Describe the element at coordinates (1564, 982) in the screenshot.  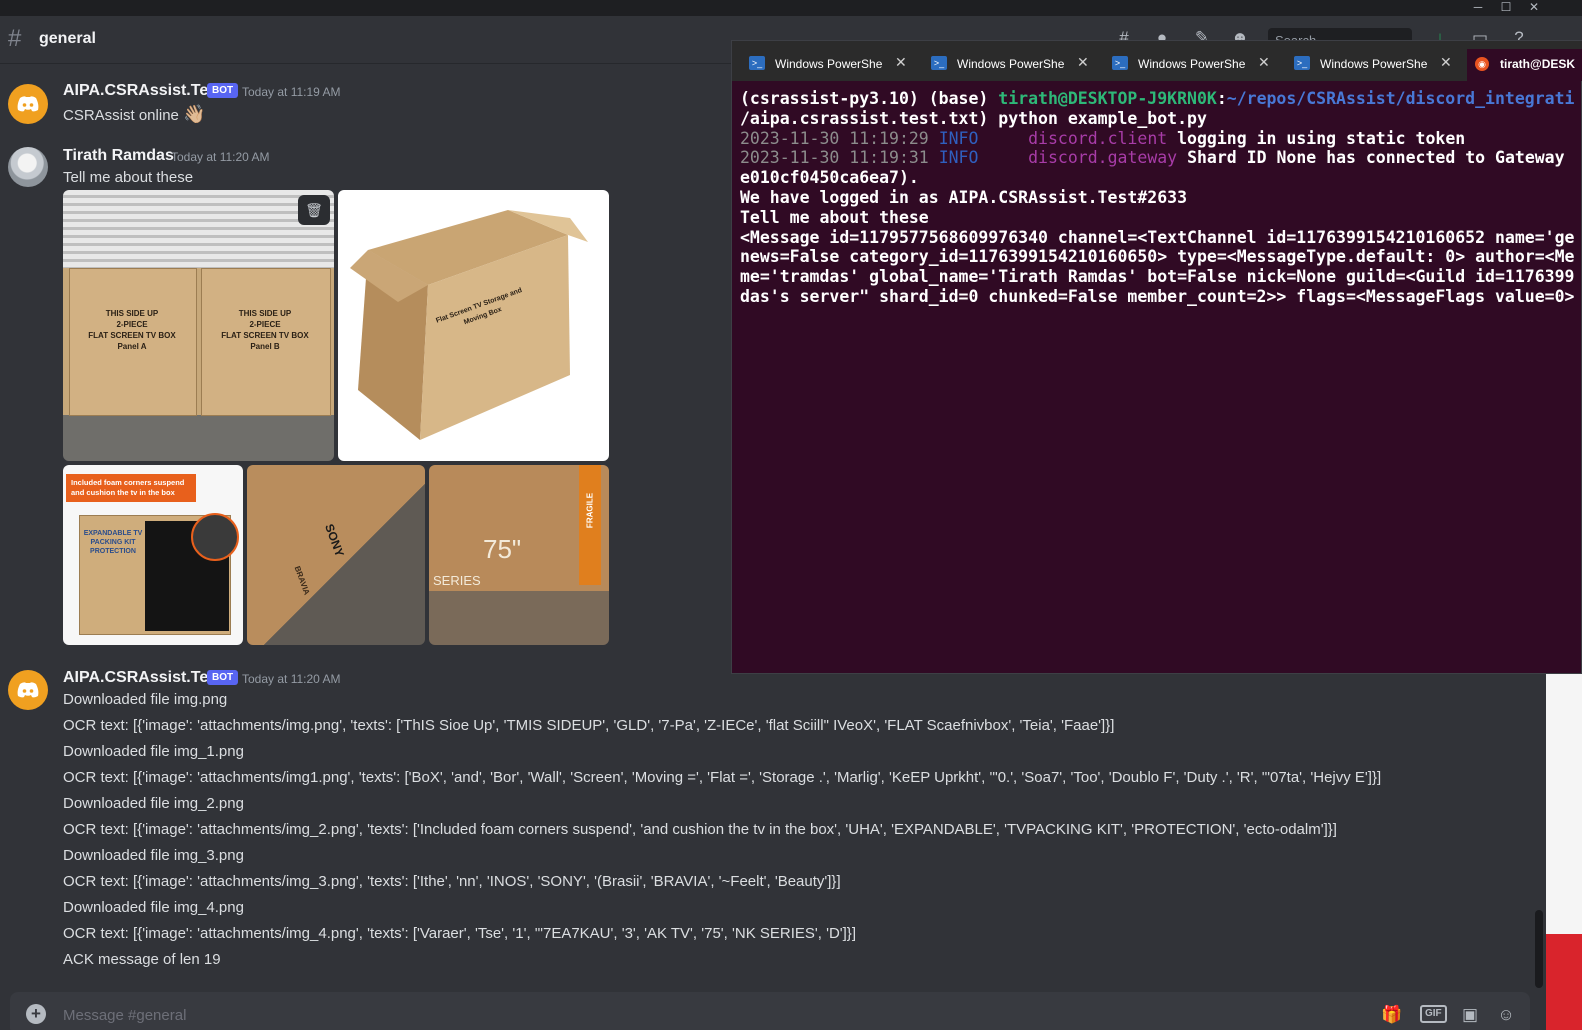
I see `background-window-edge` at that location.